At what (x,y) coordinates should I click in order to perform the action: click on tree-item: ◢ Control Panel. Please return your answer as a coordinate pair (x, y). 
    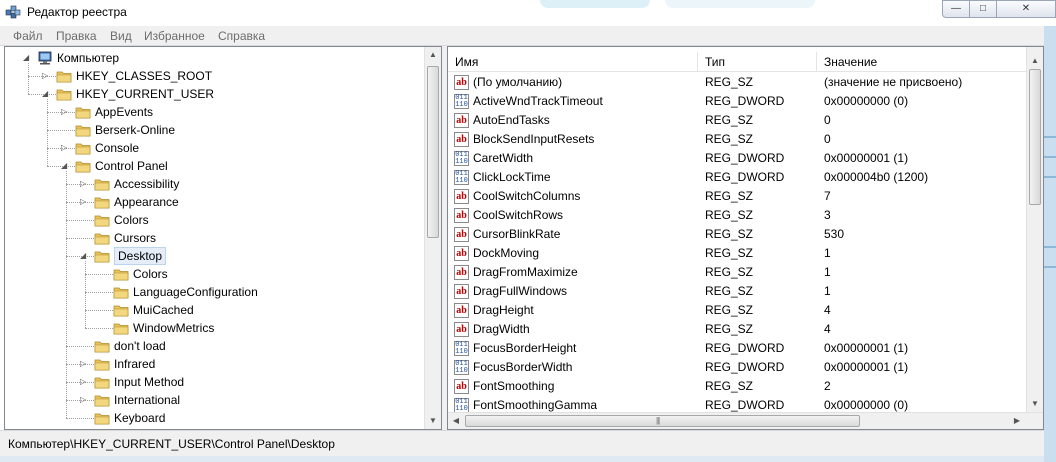
    Looking at the image, I should click on (212, 166).